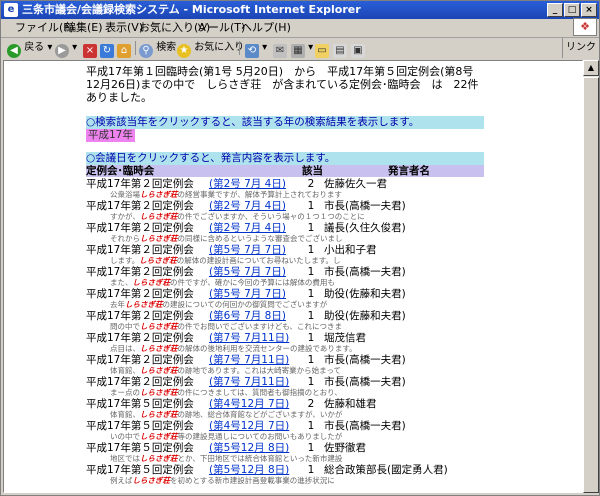 The width and height of the screenshot is (600, 496). What do you see at coordinates (124, 28) in the screenshot?
I see `menu-view: 表示(V)` at bounding box center [124, 28].